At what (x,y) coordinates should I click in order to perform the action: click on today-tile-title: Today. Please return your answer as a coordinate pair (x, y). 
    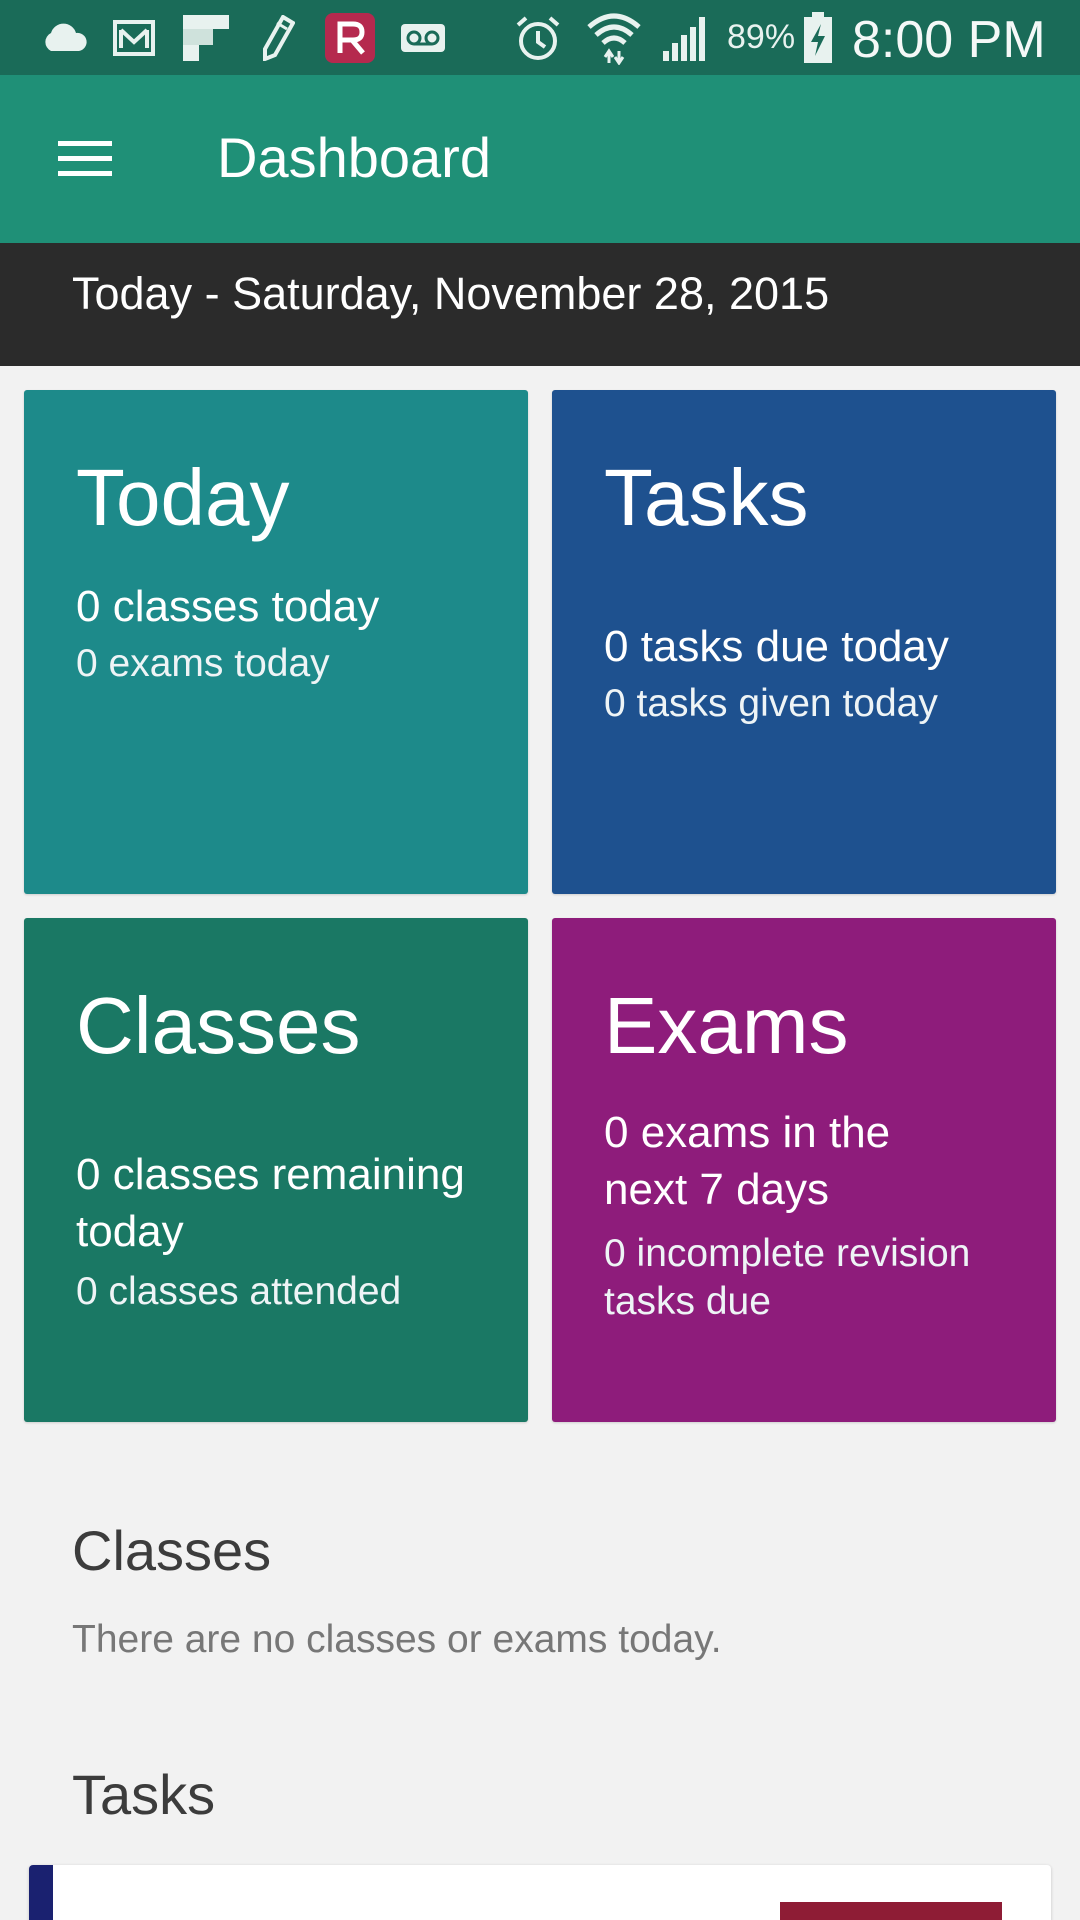
    Looking at the image, I should click on (183, 497).